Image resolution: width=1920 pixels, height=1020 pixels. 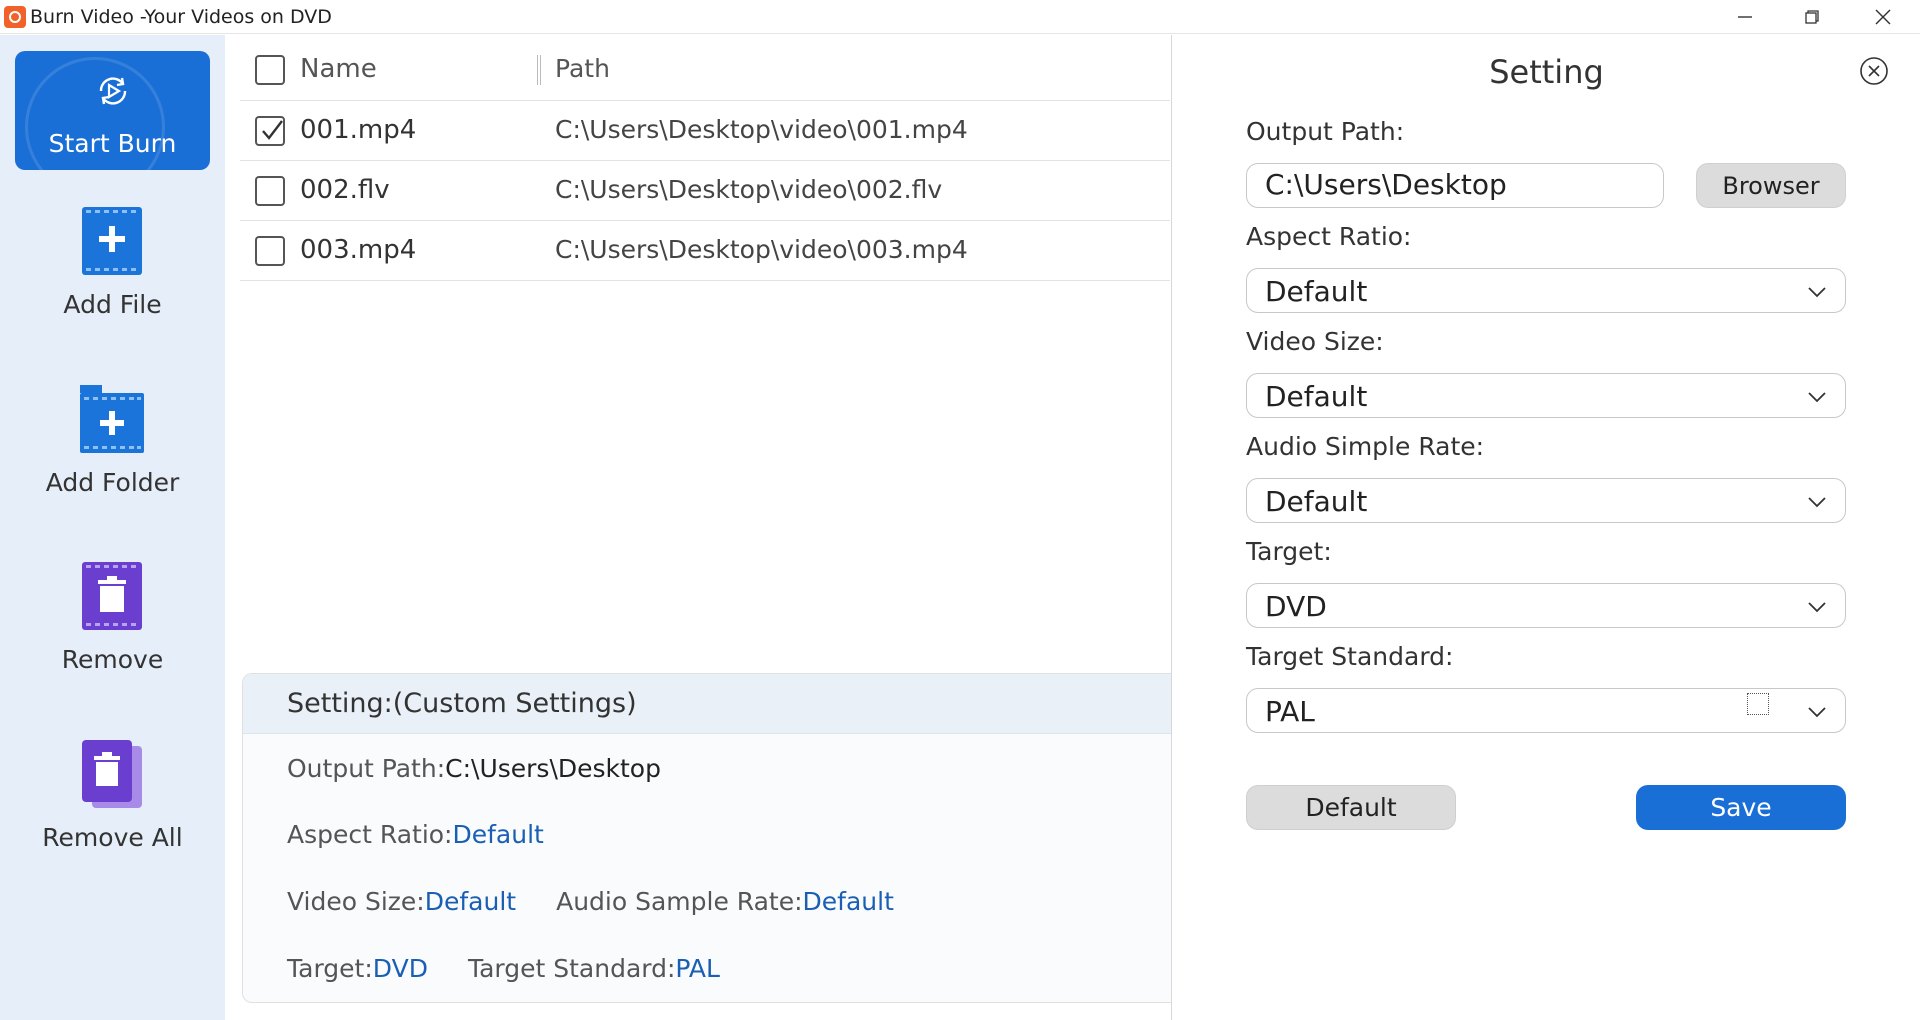 I want to click on default-button: Default, so click(x=1351, y=807).